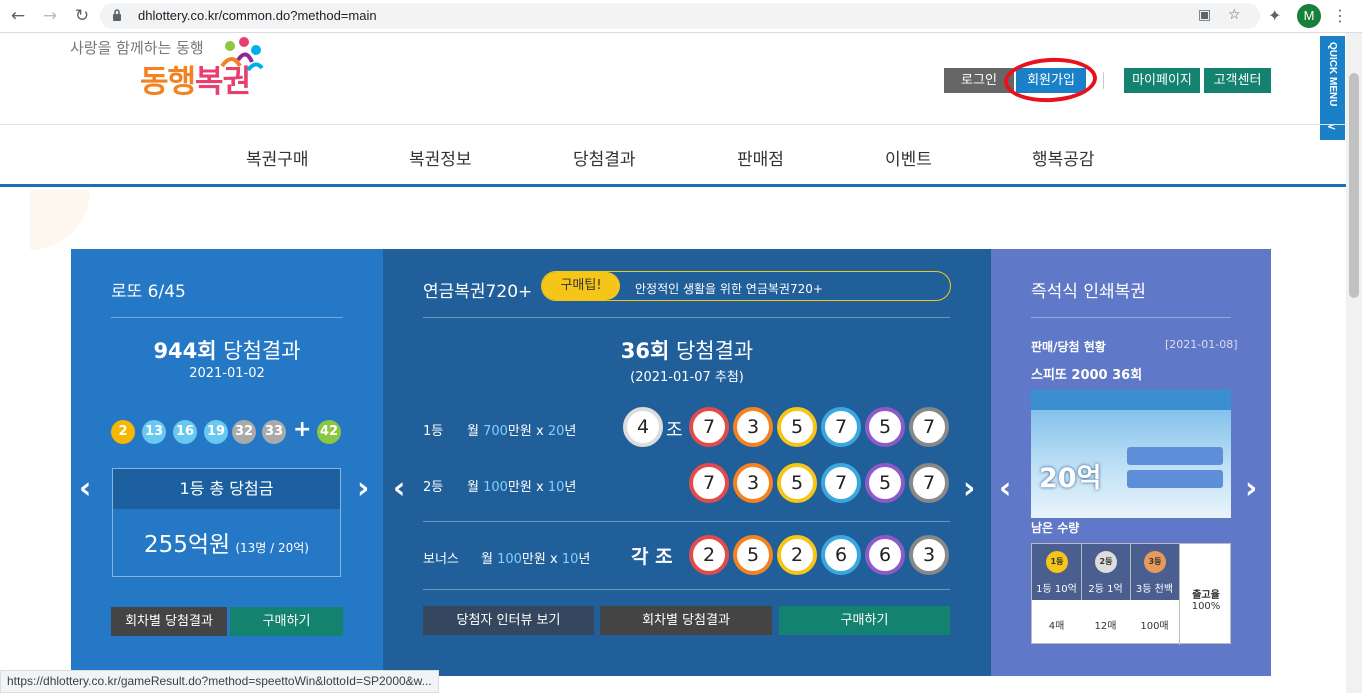  I want to click on pension-prev-arrow-icon: ‹, so click(399, 488).